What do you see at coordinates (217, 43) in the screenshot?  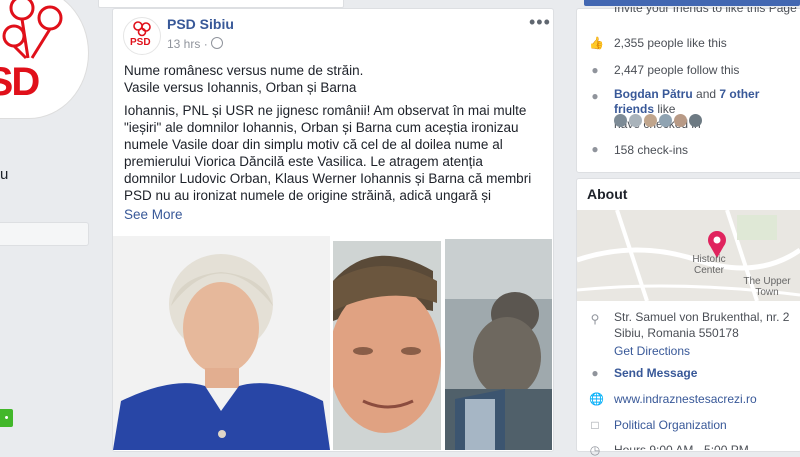 I see `globe-icon` at bounding box center [217, 43].